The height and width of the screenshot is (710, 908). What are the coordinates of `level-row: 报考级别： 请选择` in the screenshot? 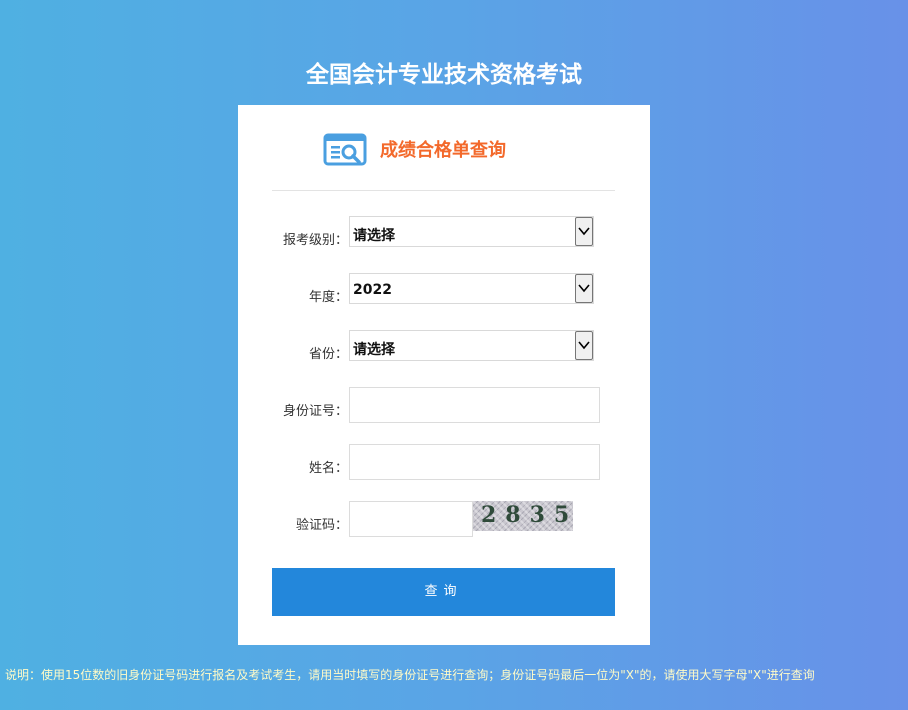 It's located at (444, 234).